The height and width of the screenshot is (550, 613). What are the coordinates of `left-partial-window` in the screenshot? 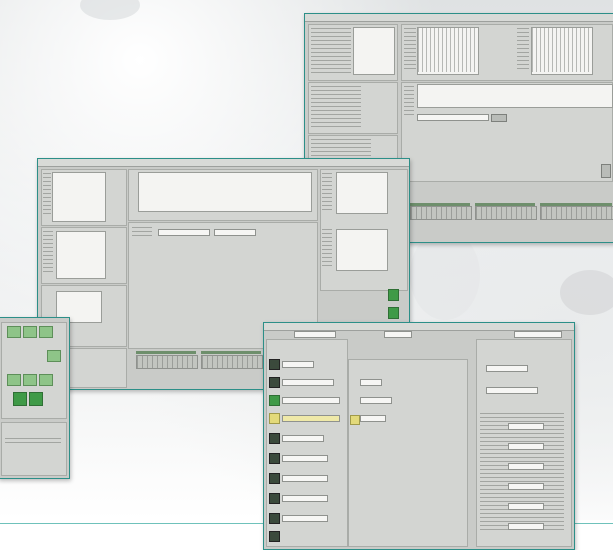 It's located at (35, 398).